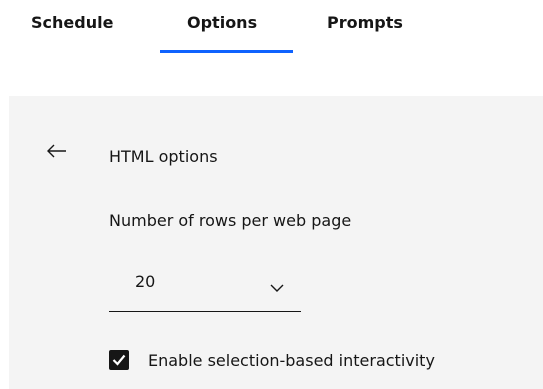  I want to click on tab-schedule: Schedule, so click(72, 32).